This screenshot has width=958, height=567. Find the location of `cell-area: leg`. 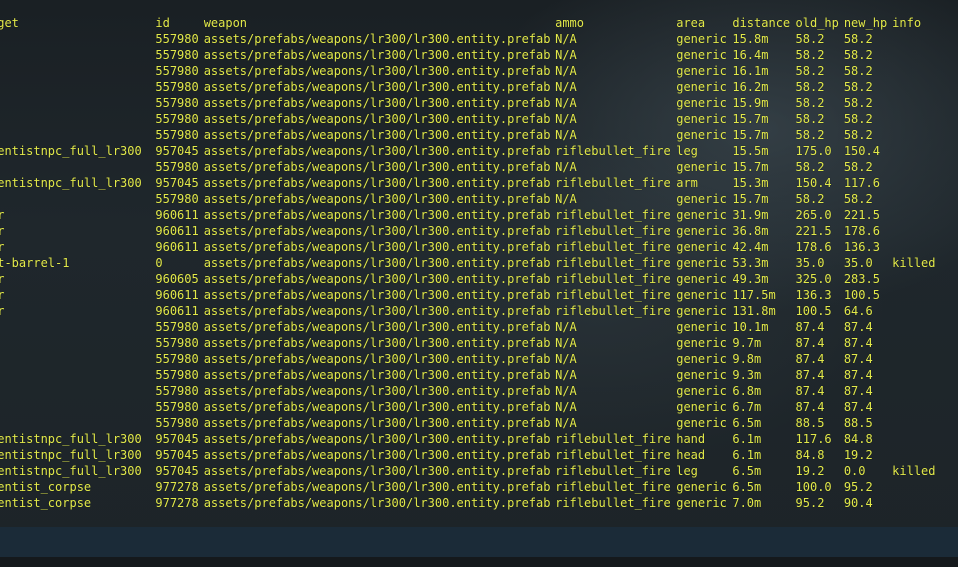

cell-area: leg is located at coordinates (687, 471).